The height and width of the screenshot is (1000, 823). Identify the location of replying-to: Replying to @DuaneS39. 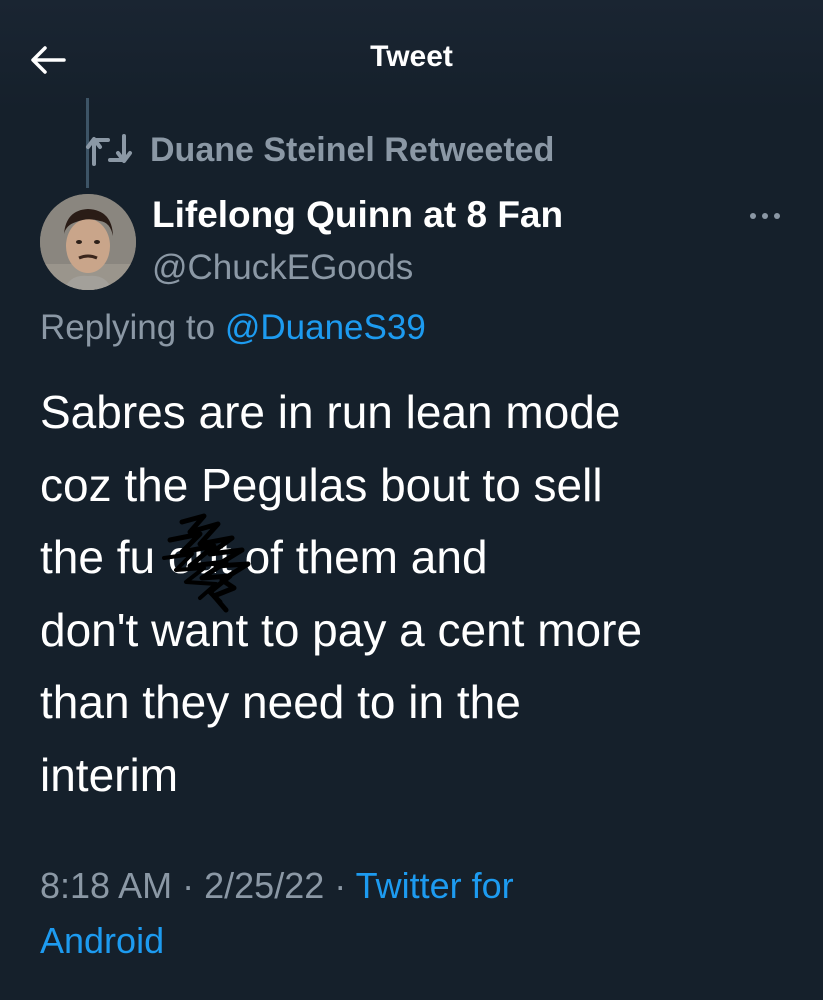
(233, 328).